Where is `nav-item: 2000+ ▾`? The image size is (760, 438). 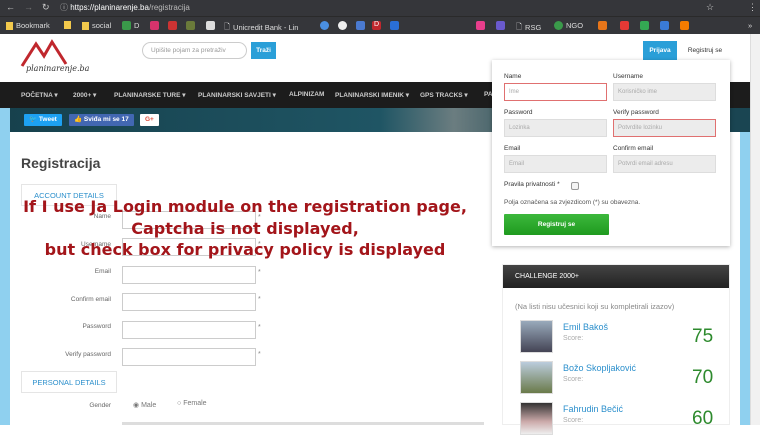 nav-item: 2000+ ▾ is located at coordinates (84, 95).